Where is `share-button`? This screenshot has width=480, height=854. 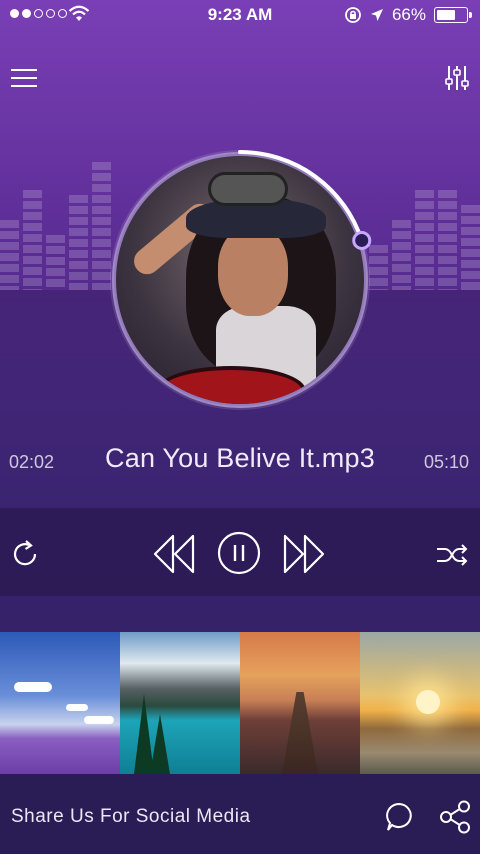
share-button is located at coordinates (455, 817).